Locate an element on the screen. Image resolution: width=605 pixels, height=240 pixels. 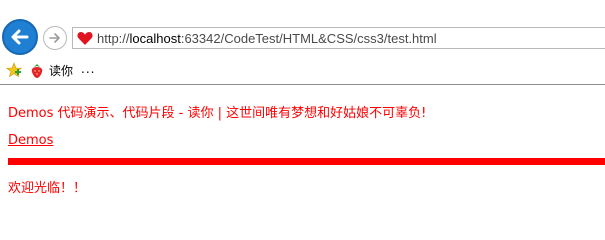
favorite-item-duni: 读你 is located at coordinates (51, 70).